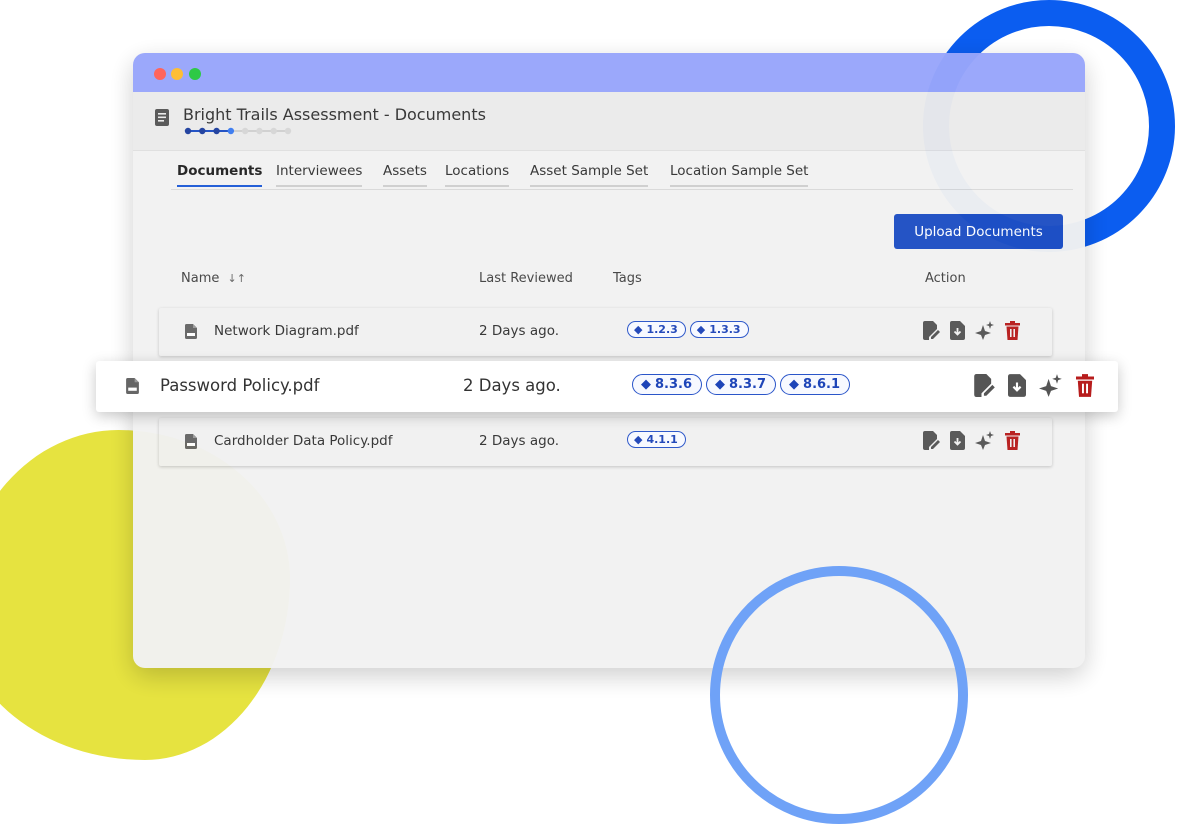 Image resolution: width=1188 pixels, height=824 pixels. Describe the element at coordinates (477, 175) in the screenshot. I see `tab-locations: Locations` at that location.